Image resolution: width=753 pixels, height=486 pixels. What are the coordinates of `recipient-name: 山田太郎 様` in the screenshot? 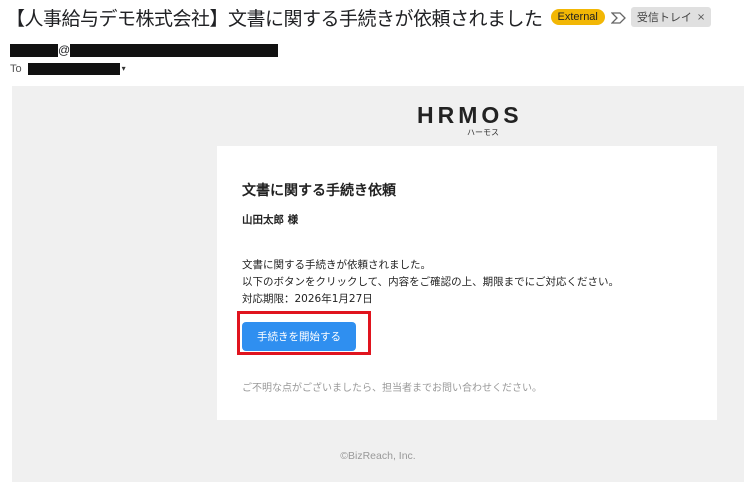 It's located at (270, 220).